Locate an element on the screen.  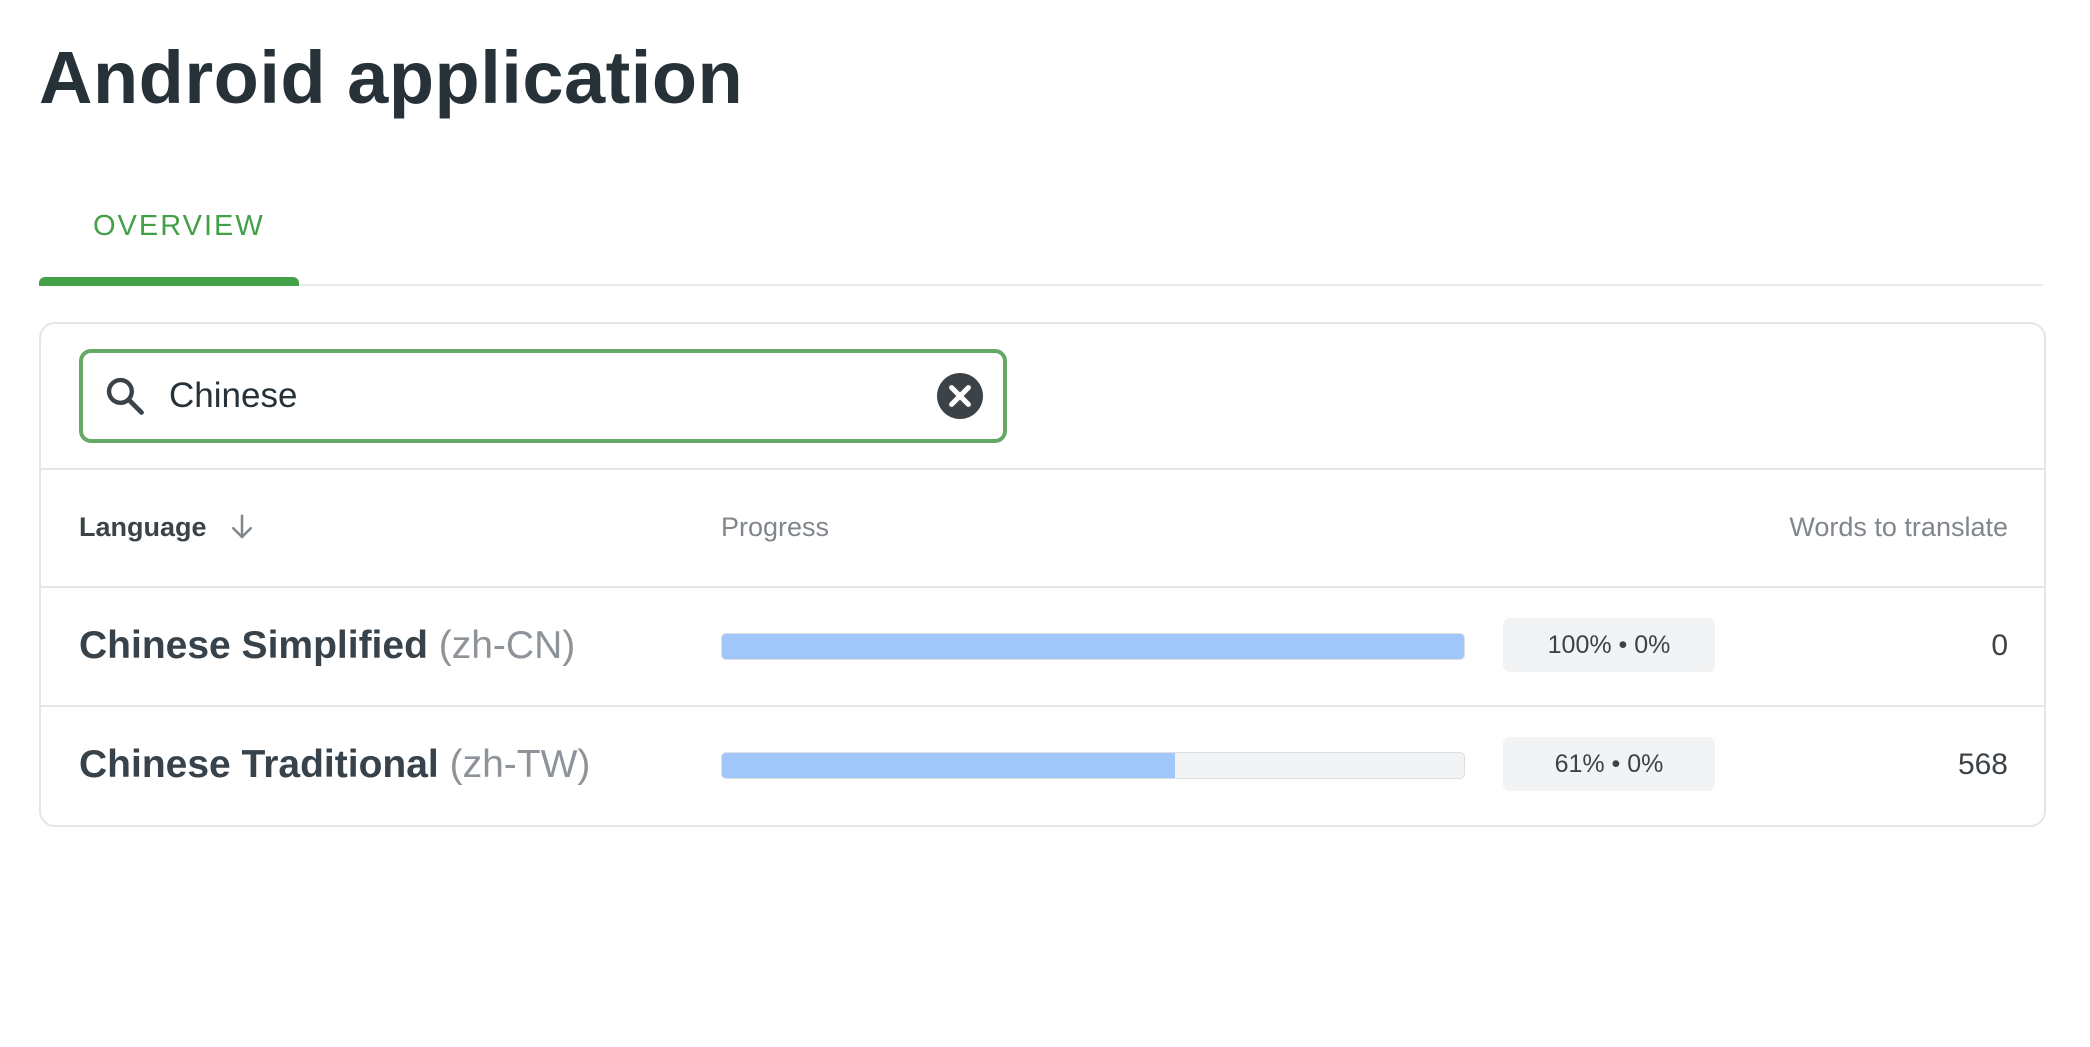
search-icon is located at coordinates (125, 396).